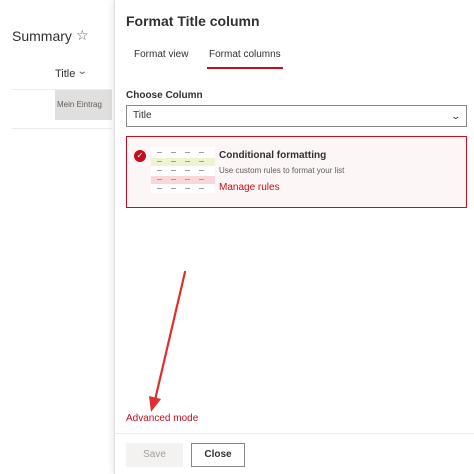  I want to click on annotation-arrow-icon, so click(168, 341).